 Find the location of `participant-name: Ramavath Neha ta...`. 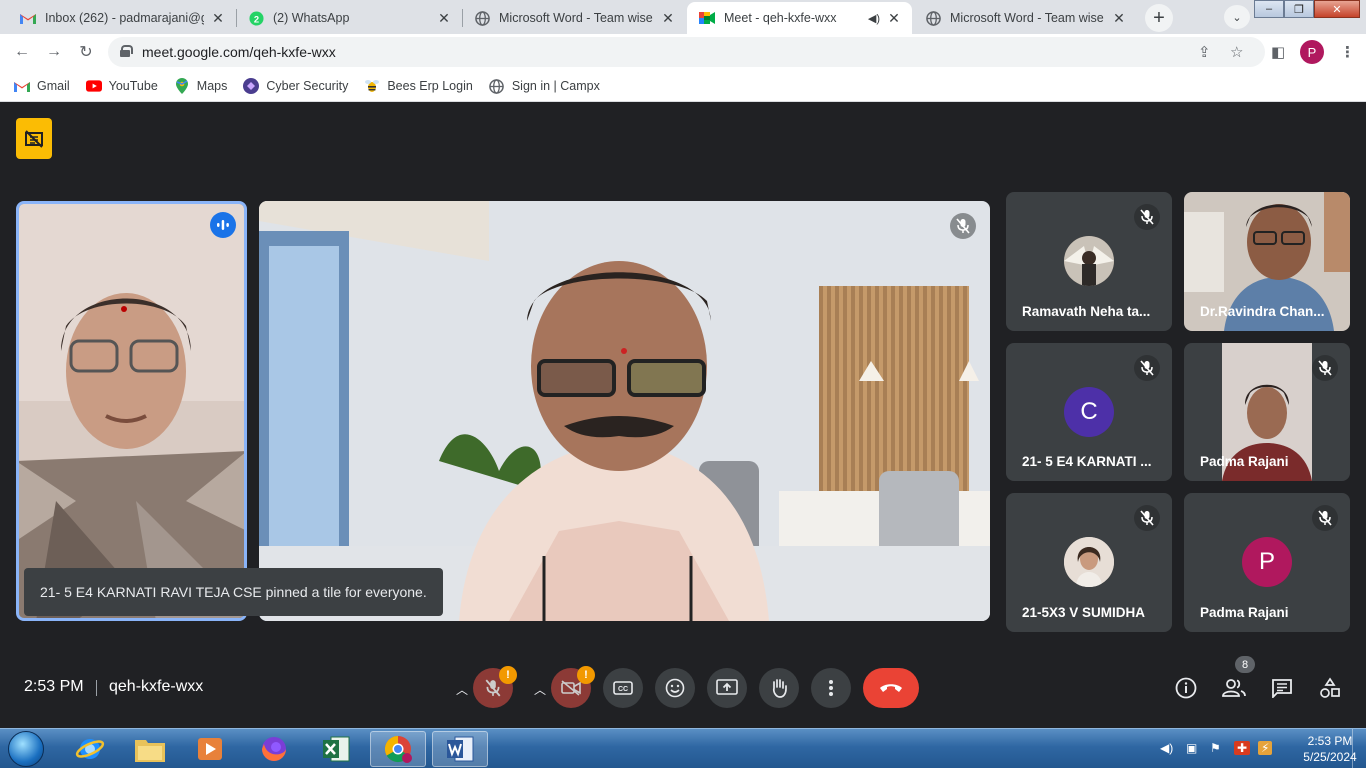

participant-name: Ramavath Neha ta... is located at coordinates (1086, 311).